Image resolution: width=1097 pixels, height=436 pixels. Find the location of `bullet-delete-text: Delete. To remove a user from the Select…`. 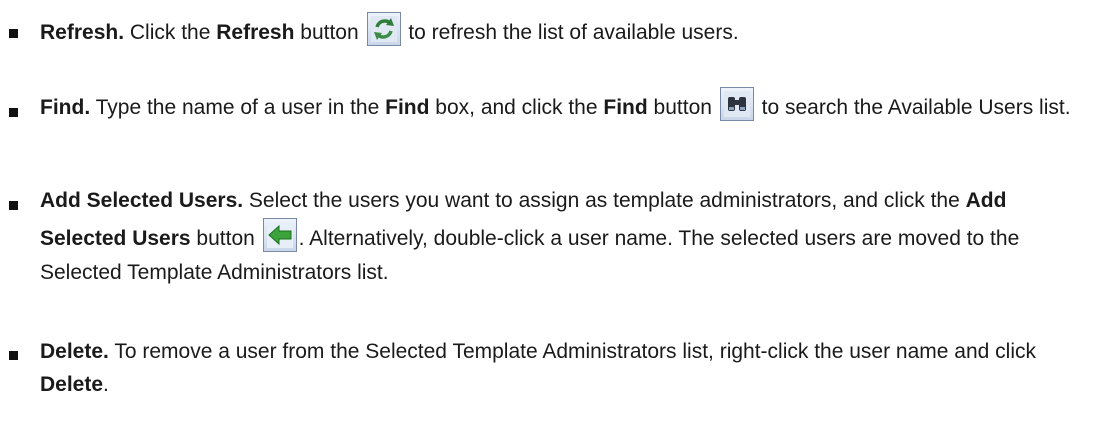

bullet-delete-text: Delete. To remove a user from the Select… is located at coordinates (538, 368).